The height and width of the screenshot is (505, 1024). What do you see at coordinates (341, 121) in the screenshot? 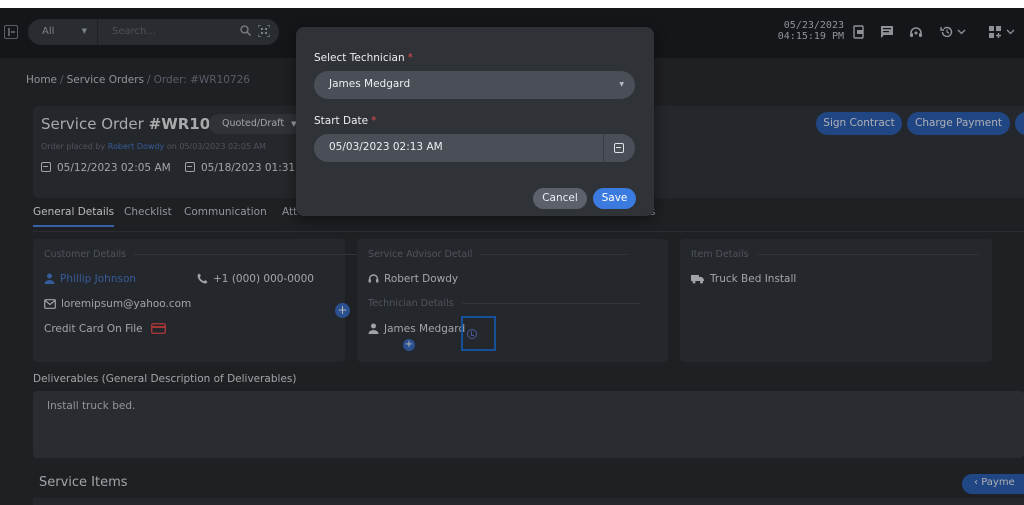
I see `start-date-label-text: Start Date` at bounding box center [341, 121].